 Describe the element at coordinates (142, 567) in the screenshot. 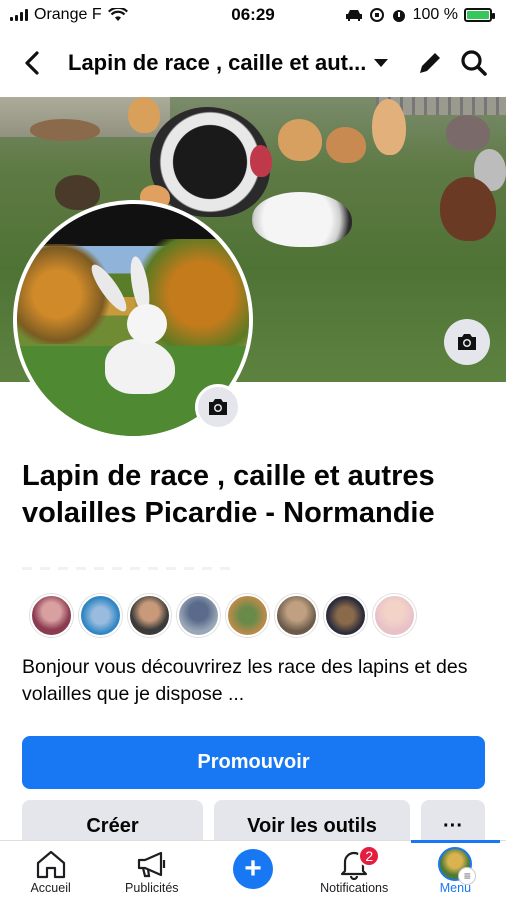

I see `faint-divider` at that location.